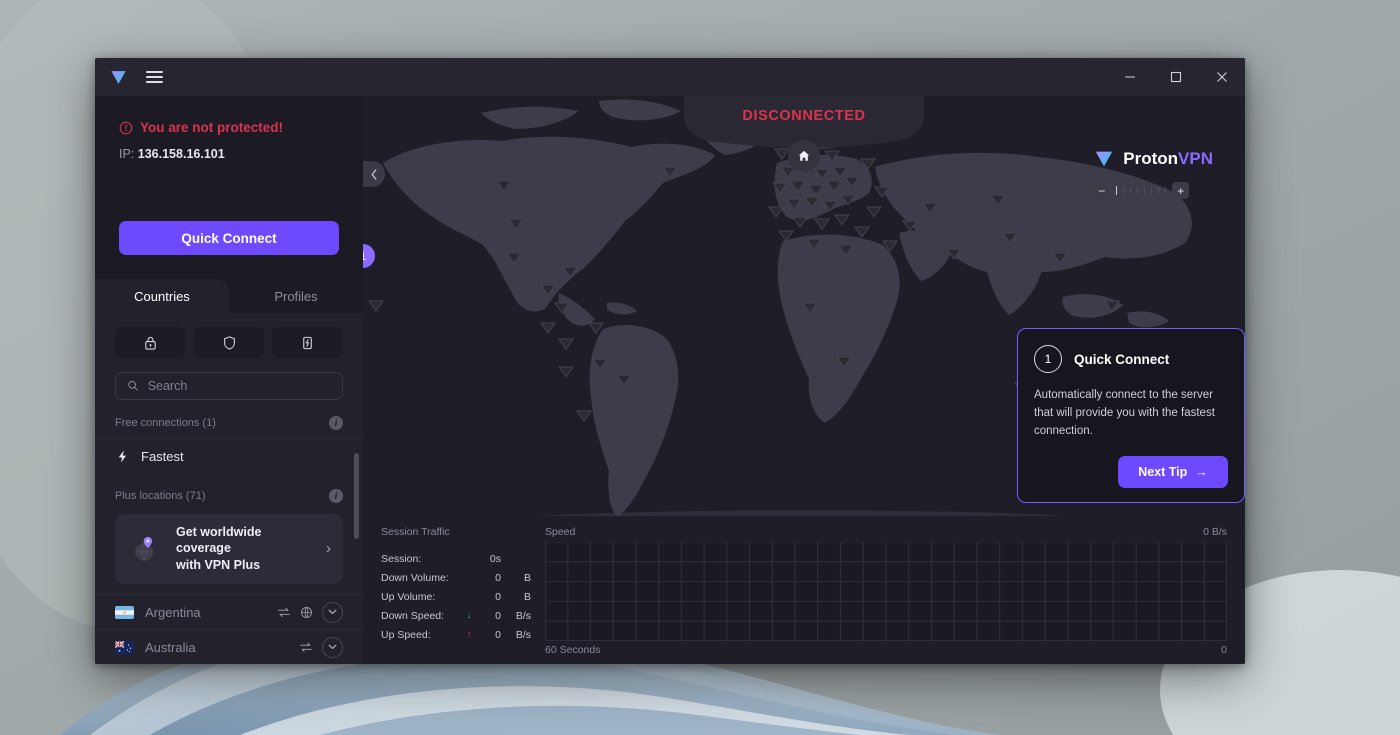  What do you see at coordinates (1201, 472) in the screenshot?
I see `arrow-right-icon: →` at bounding box center [1201, 472].